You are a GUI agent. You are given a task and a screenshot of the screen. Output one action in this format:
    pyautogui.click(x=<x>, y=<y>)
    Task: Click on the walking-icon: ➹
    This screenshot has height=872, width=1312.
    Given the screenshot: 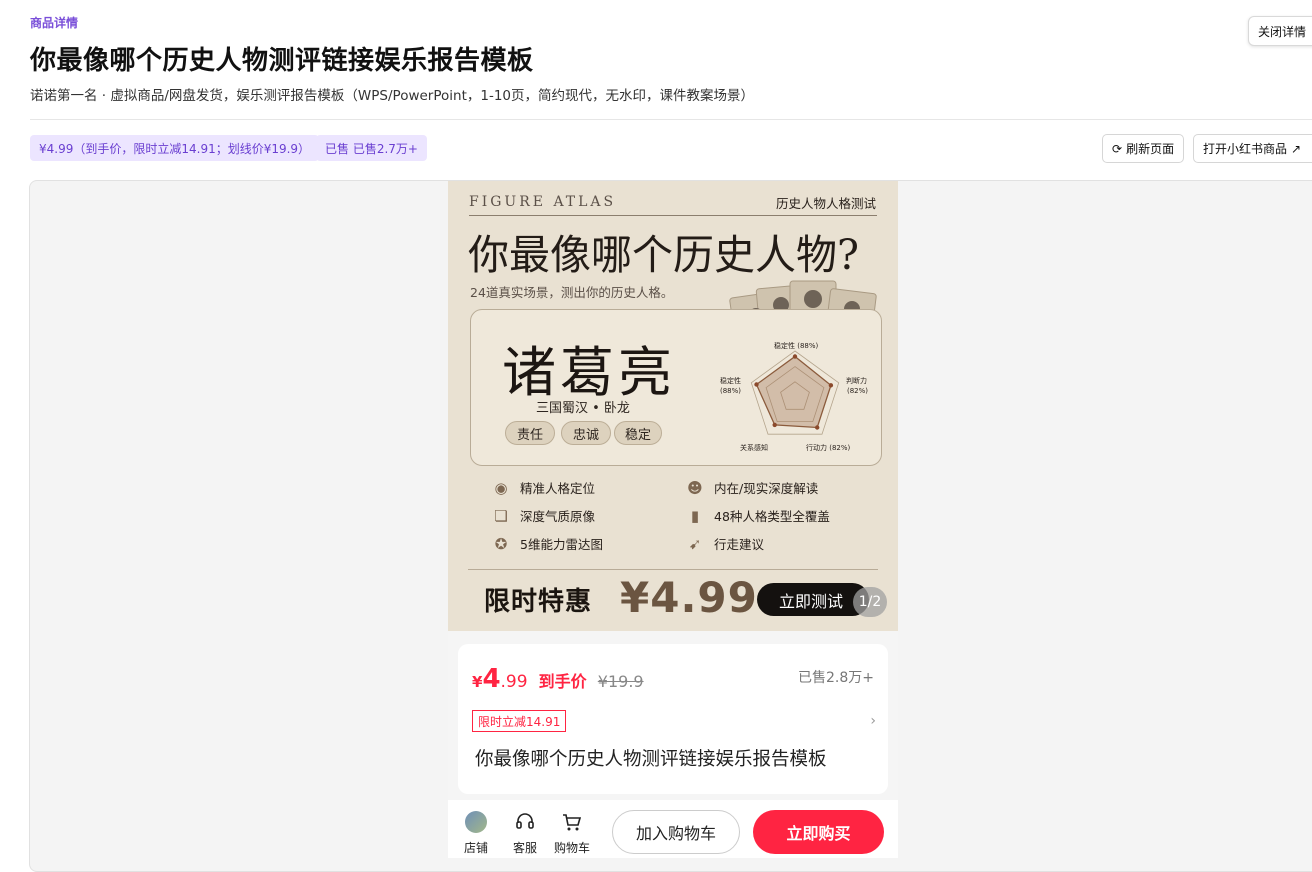 What is the action you would take?
    pyautogui.click(x=695, y=543)
    